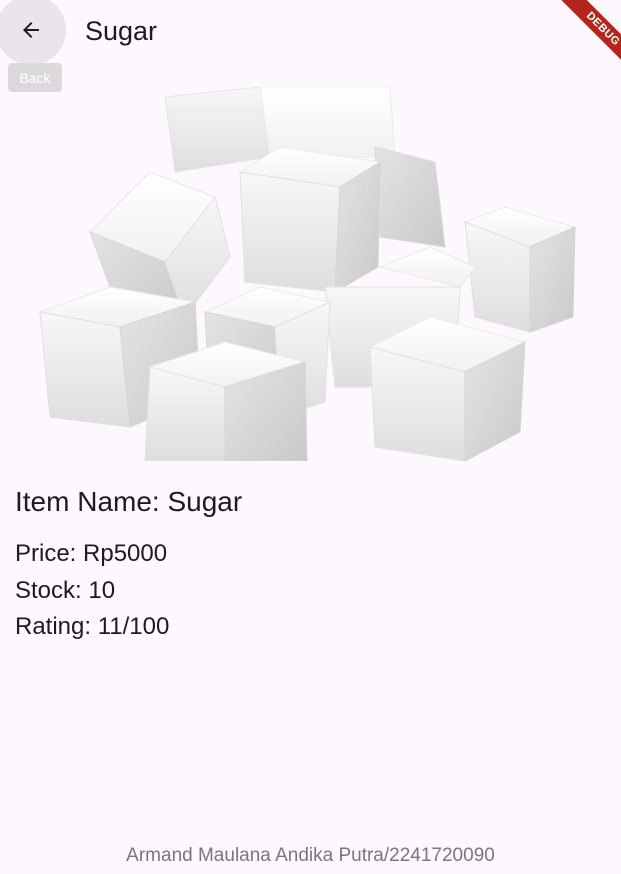 Image resolution: width=621 pixels, height=874 pixels. I want to click on rating-text: Rating: 11/100, so click(92, 626).